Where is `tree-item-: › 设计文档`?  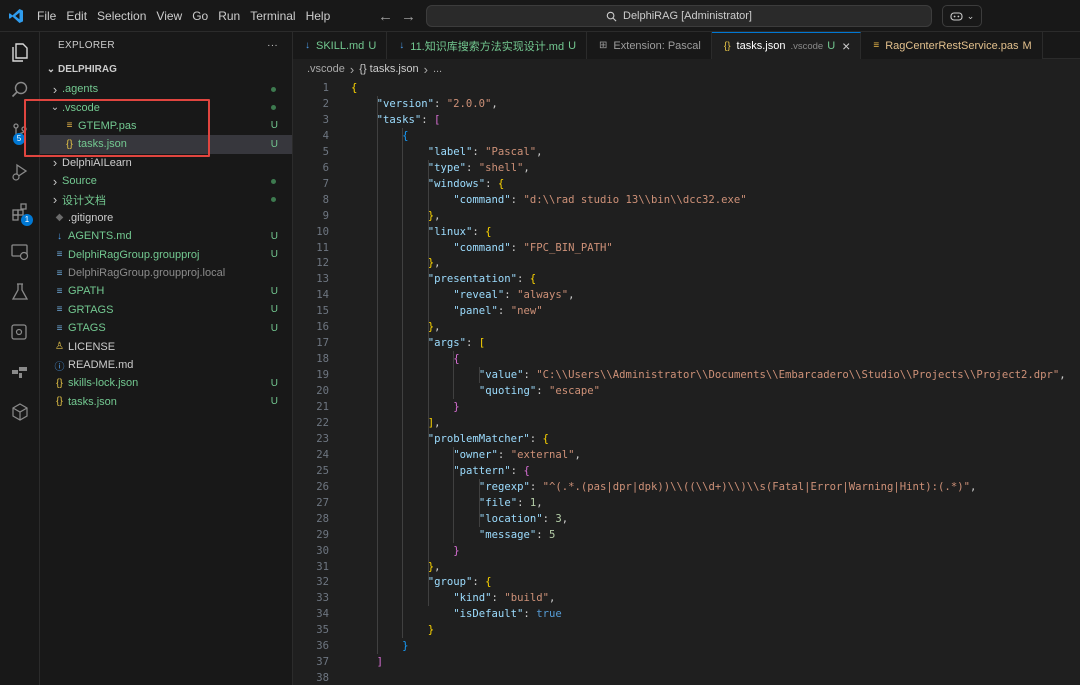 tree-item-: › 设计文档 is located at coordinates (166, 199).